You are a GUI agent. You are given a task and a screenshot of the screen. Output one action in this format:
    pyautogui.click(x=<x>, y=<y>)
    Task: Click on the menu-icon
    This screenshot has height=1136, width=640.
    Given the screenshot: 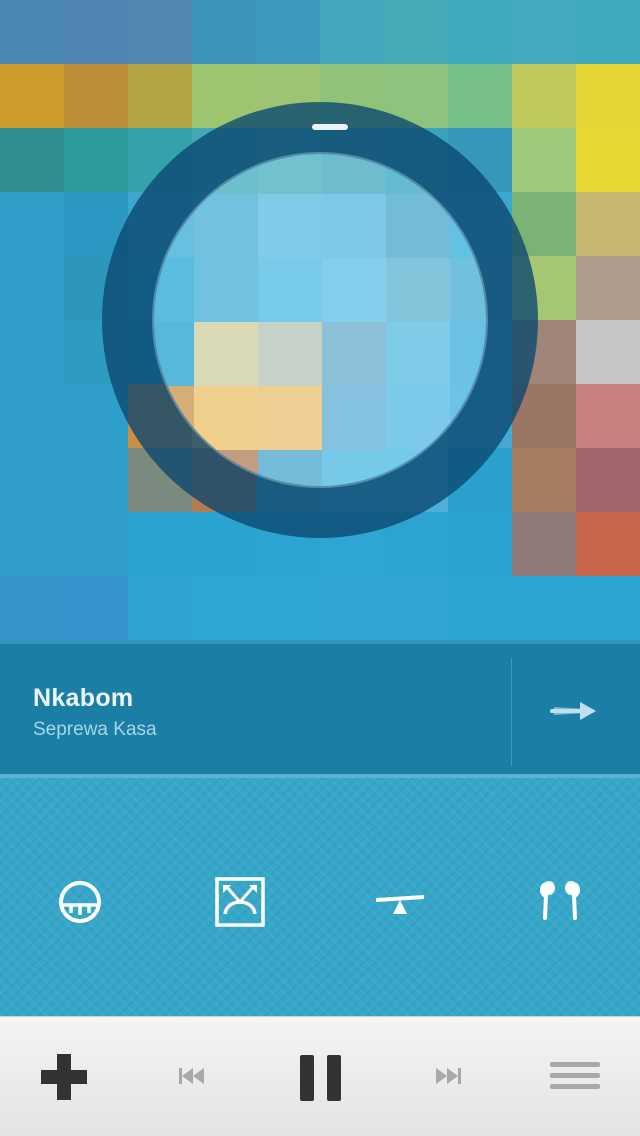 What is the action you would take?
    pyautogui.click(x=575, y=1076)
    